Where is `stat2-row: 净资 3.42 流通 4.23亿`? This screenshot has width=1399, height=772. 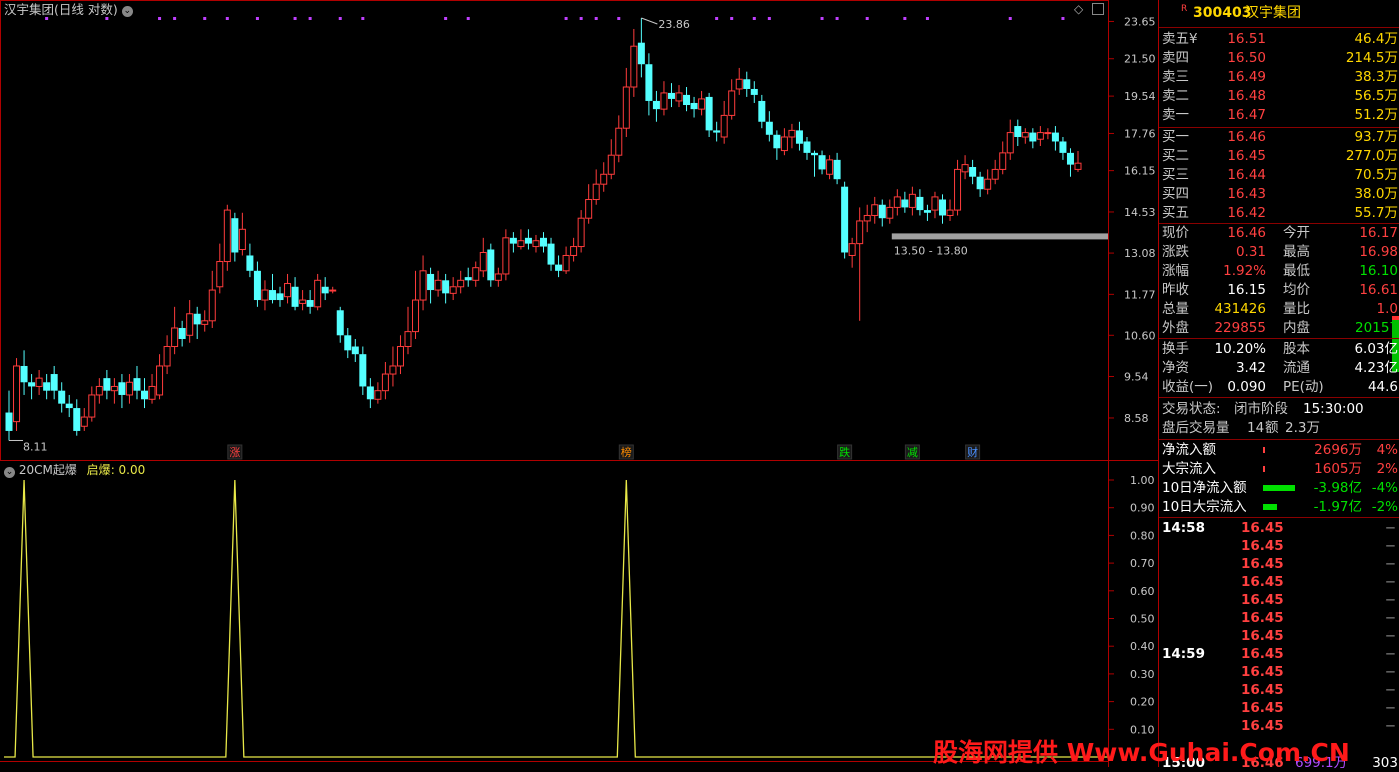
stat2-row: 净资 3.42 流通 4.23亿 is located at coordinates (1279, 368).